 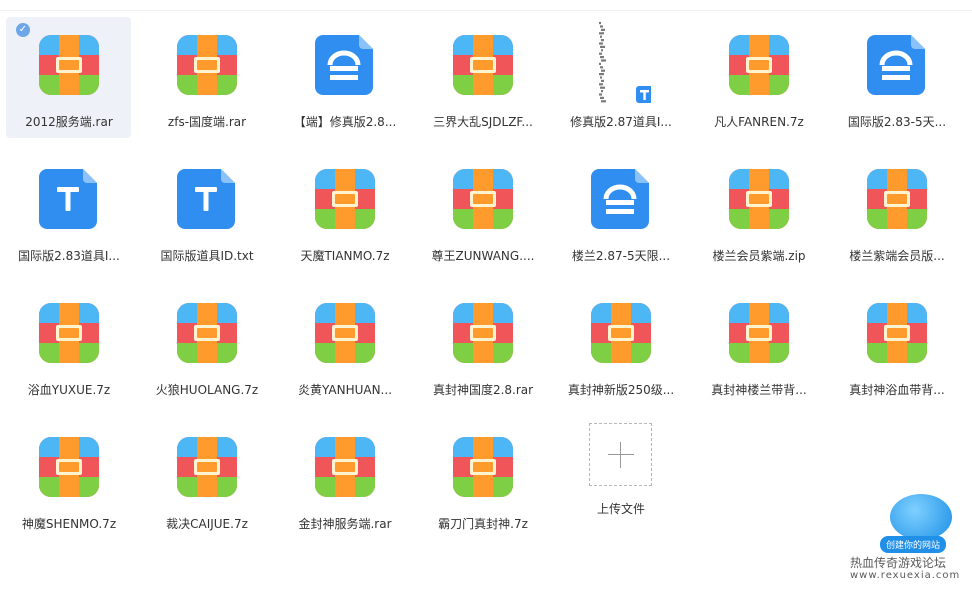 I want to click on site-watermark: 创建你的网站 热血传奇游戏论坛 www.rexuexia.com, so click(x=909, y=536).